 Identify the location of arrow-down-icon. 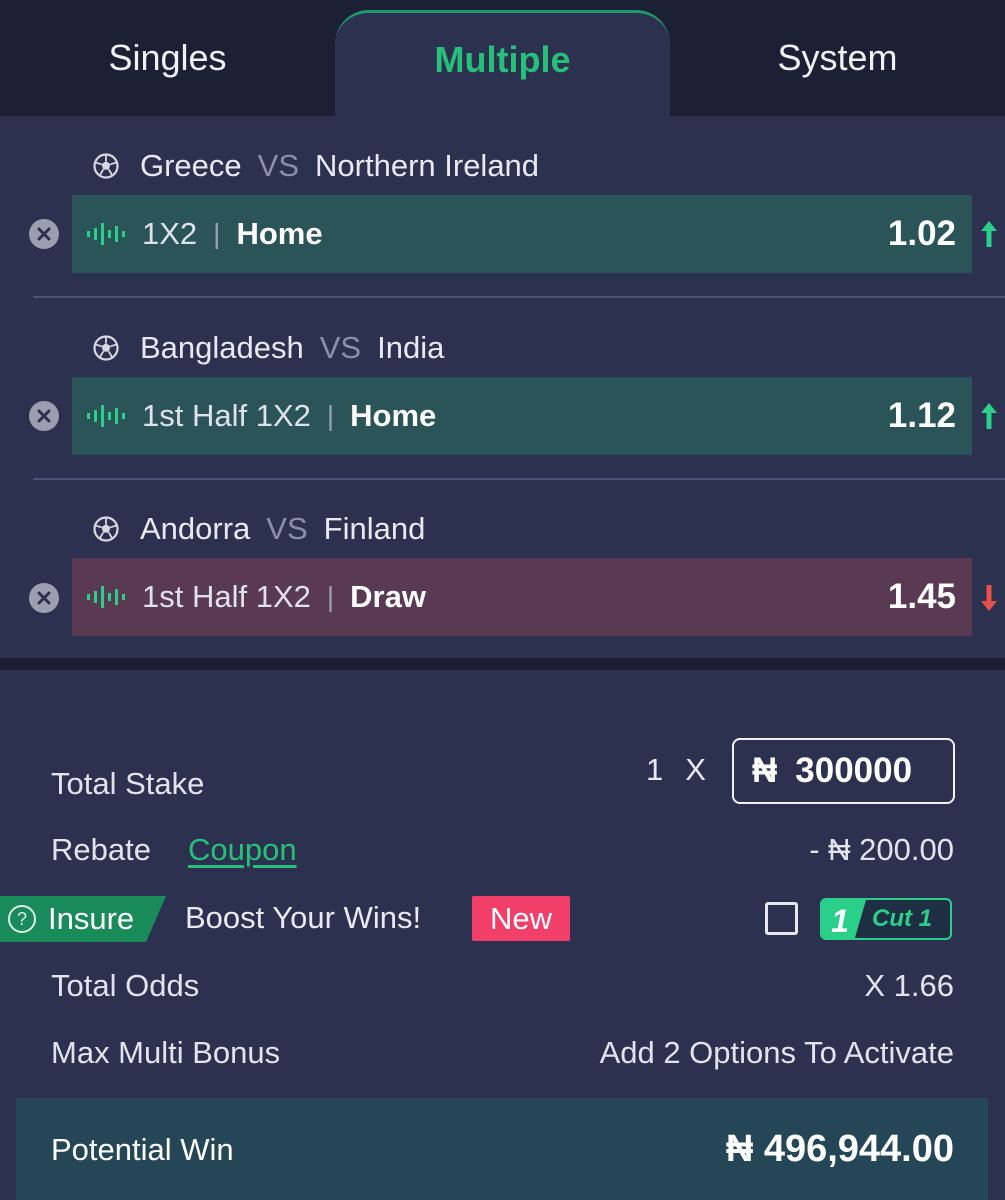
(989, 598).